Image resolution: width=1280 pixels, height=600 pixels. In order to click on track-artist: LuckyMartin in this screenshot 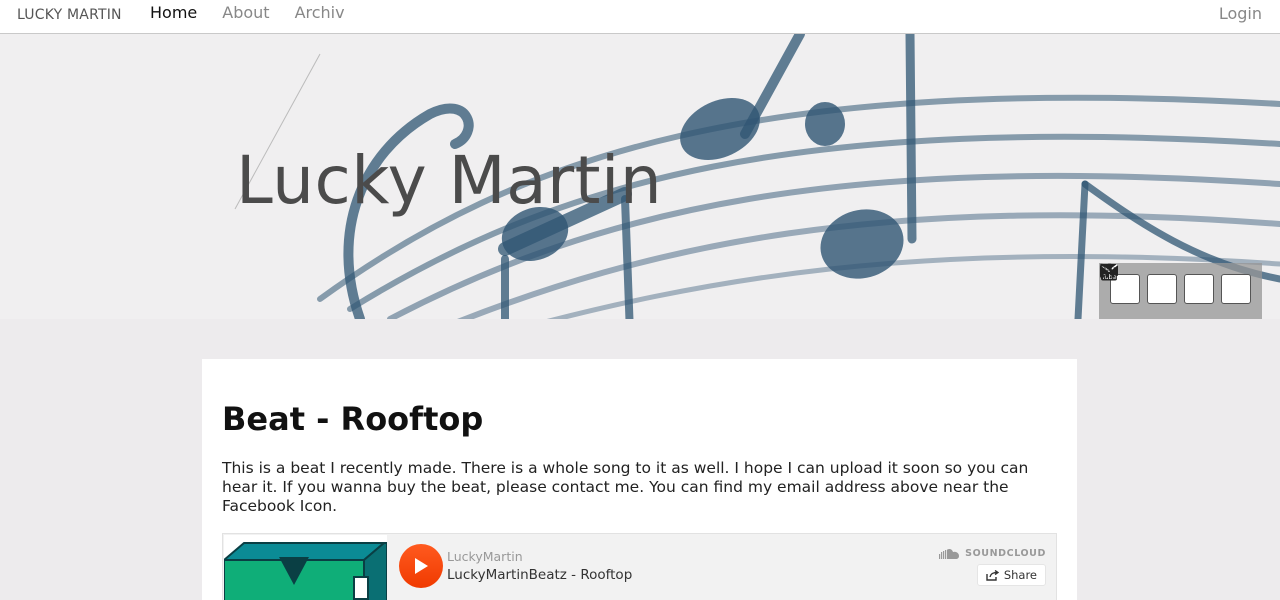, I will do `click(485, 556)`.